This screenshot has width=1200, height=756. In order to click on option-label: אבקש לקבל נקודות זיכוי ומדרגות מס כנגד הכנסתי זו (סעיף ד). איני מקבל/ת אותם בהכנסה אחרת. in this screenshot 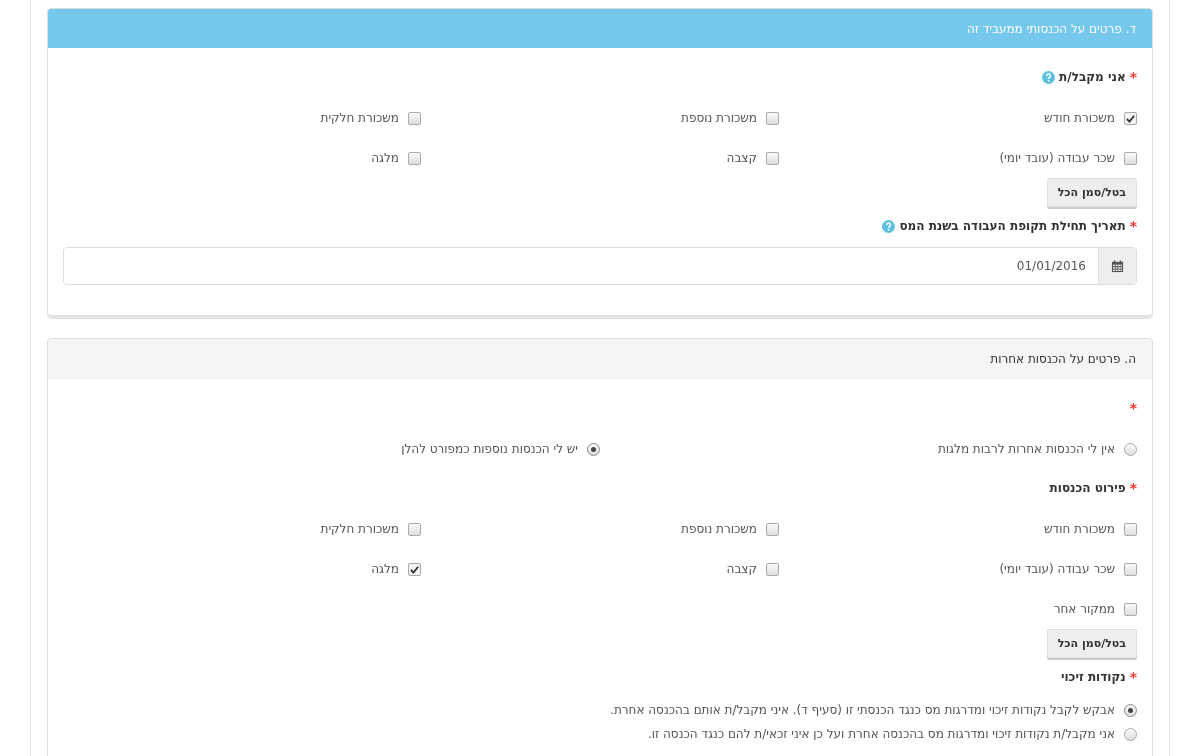, I will do `click(862, 710)`.